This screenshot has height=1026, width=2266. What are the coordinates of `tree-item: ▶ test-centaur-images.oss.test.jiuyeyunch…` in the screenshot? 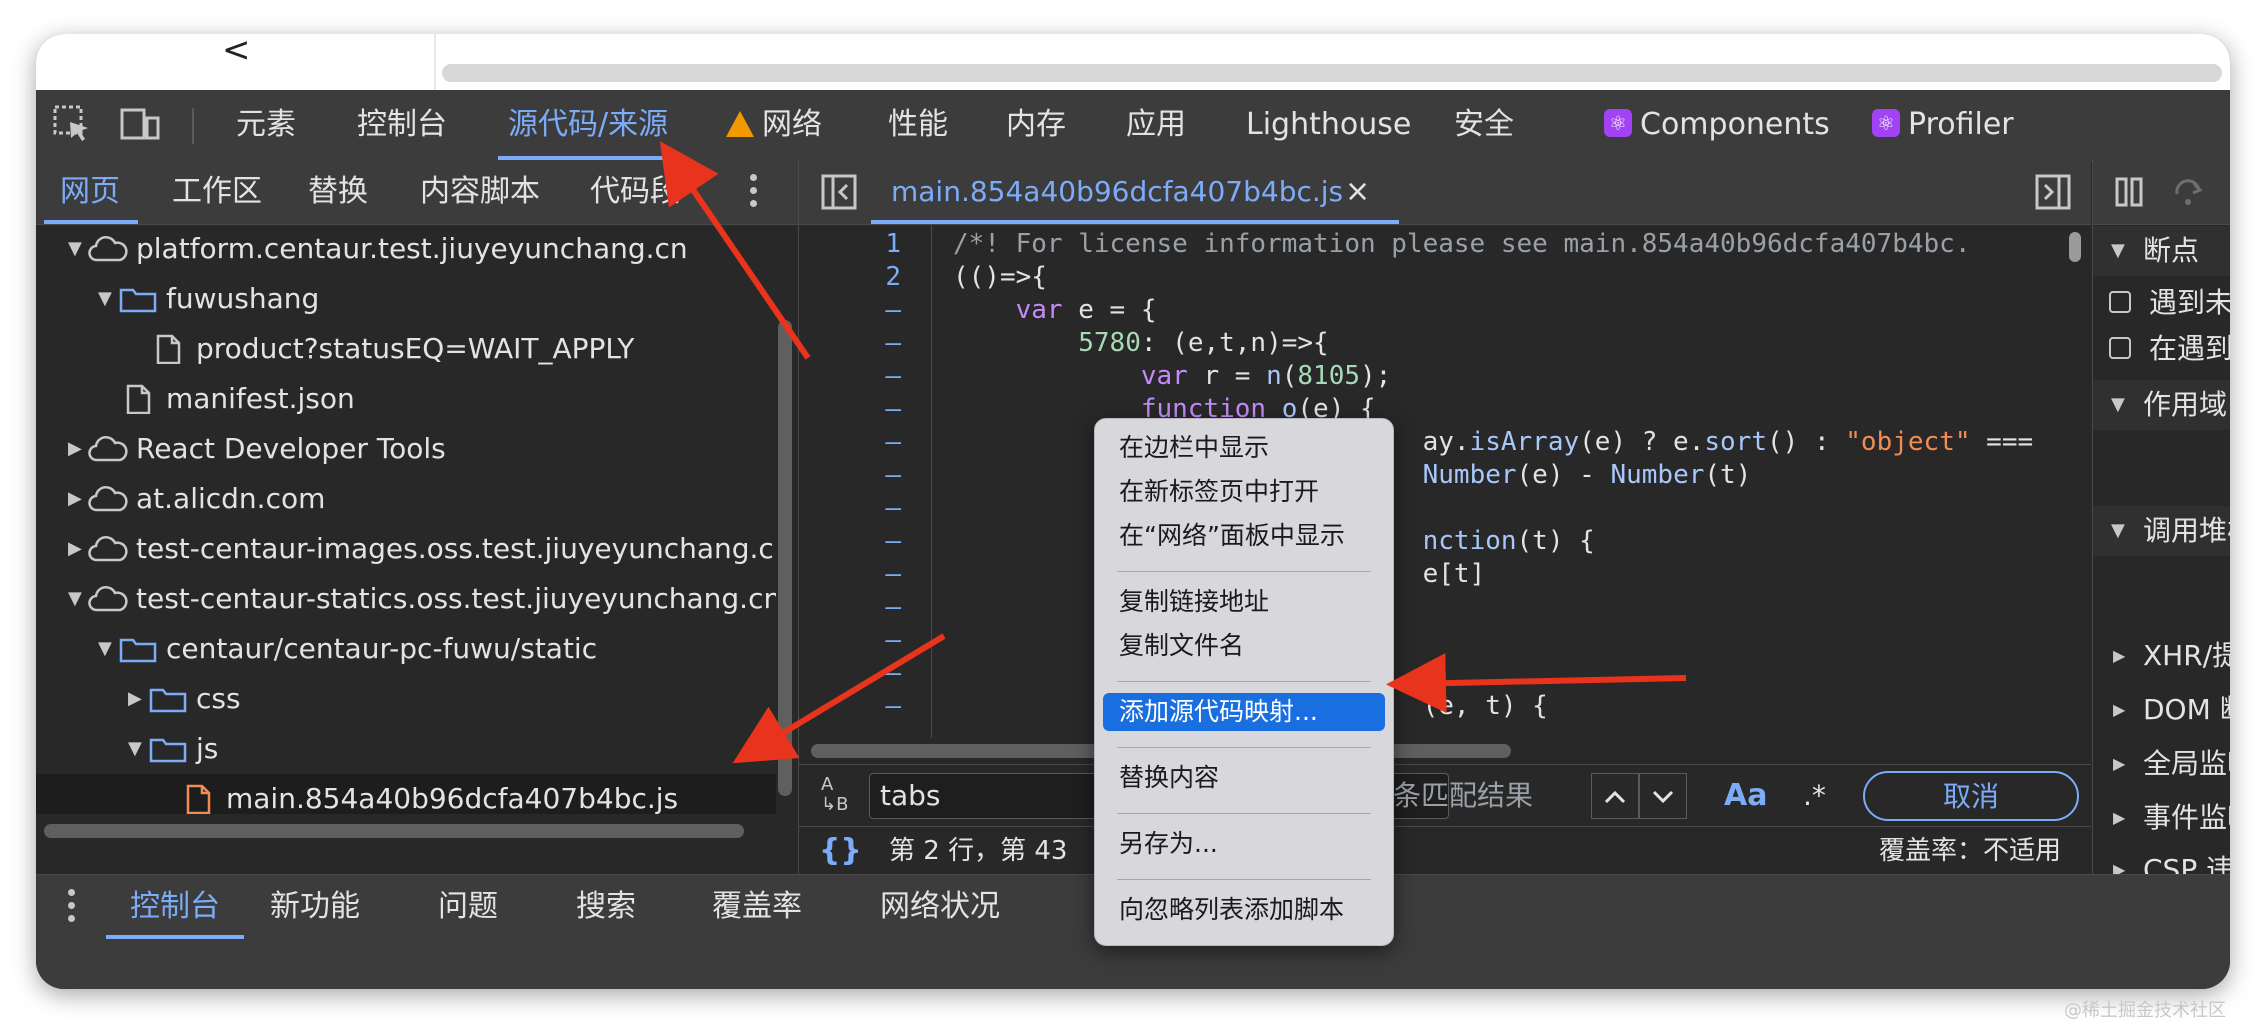 It's located at (406, 549).